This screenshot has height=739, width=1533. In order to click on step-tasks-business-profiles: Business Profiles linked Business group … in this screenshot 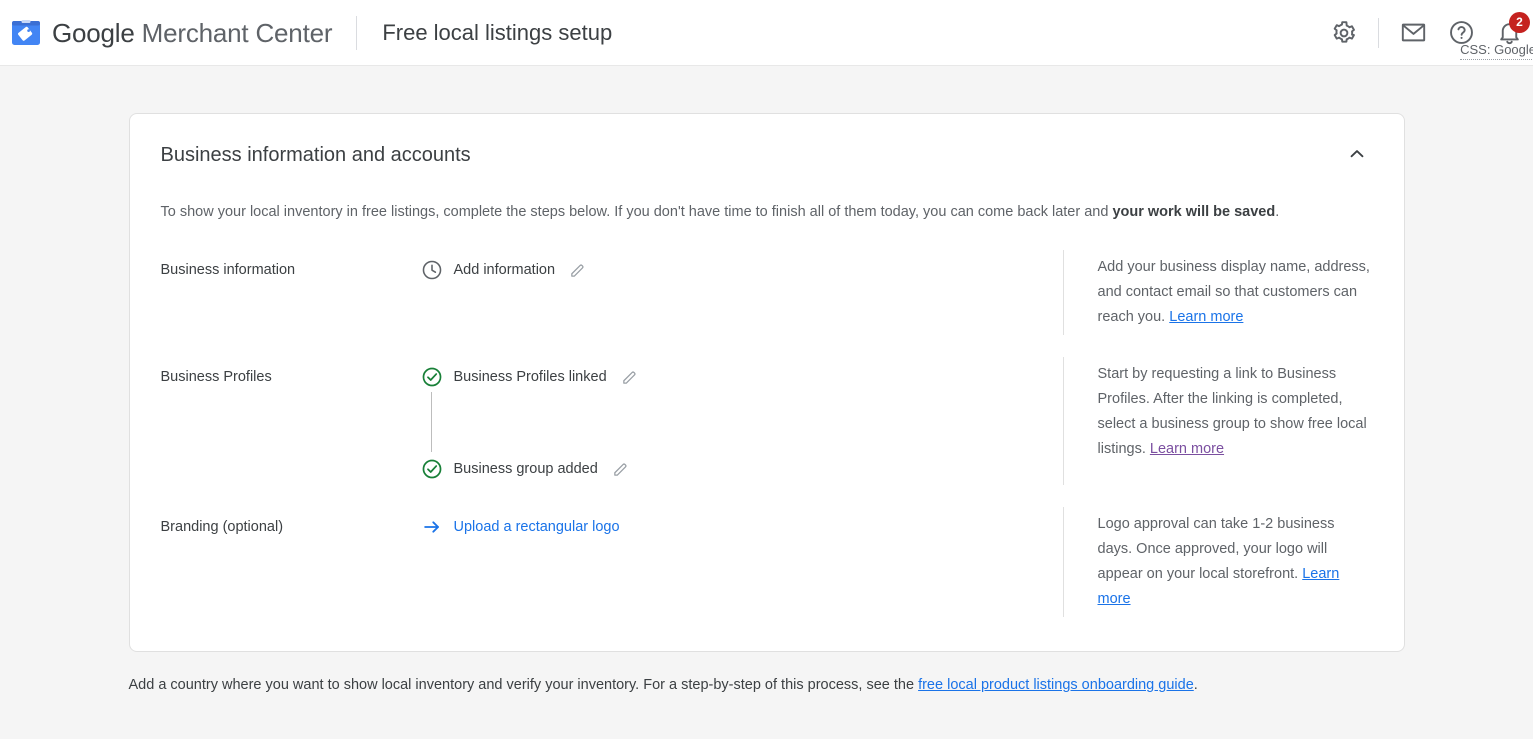, I will do `click(735, 421)`.